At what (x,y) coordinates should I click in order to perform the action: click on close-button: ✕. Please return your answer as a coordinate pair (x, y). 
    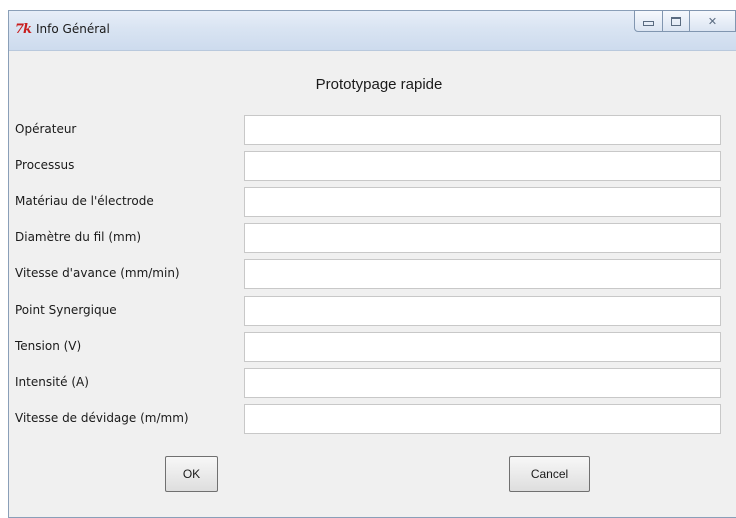
    Looking at the image, I should click on (713, 21).